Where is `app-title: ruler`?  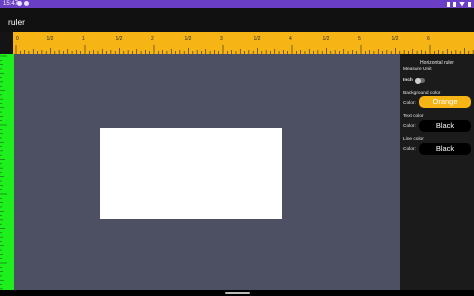 app-title: ruler is located at coordinates (17, 22).